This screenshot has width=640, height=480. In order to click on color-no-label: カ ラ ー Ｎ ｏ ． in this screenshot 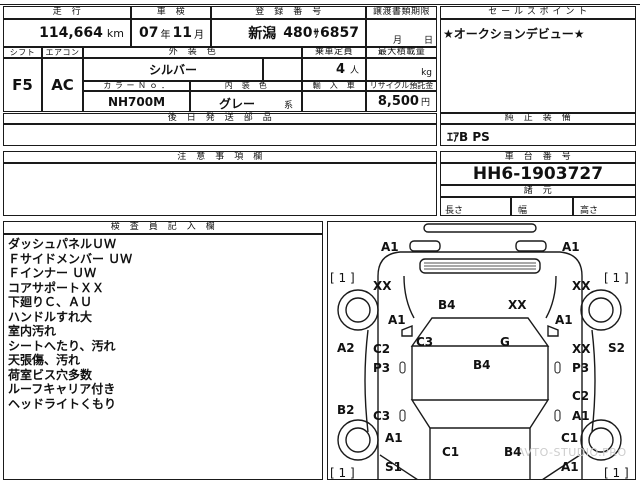, I will do `click(136, 86)`.